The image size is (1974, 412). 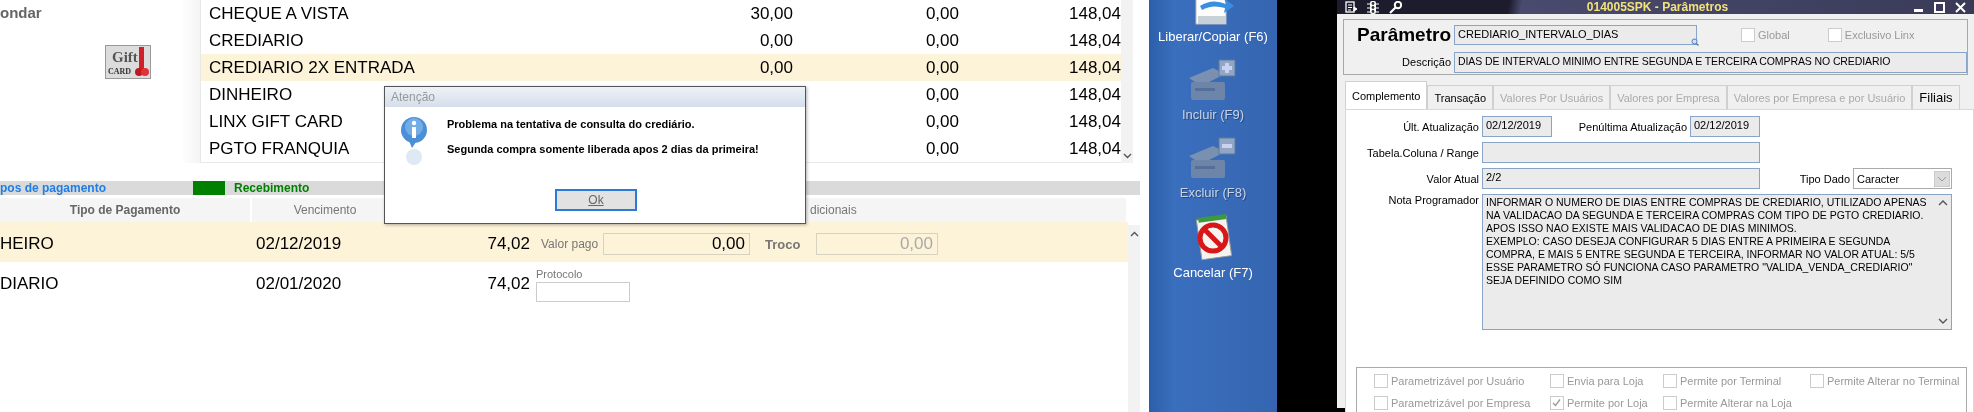 I want to click on dialog-message: Problema na tentativa de consulta do crediário., so click(x=571, y=124).